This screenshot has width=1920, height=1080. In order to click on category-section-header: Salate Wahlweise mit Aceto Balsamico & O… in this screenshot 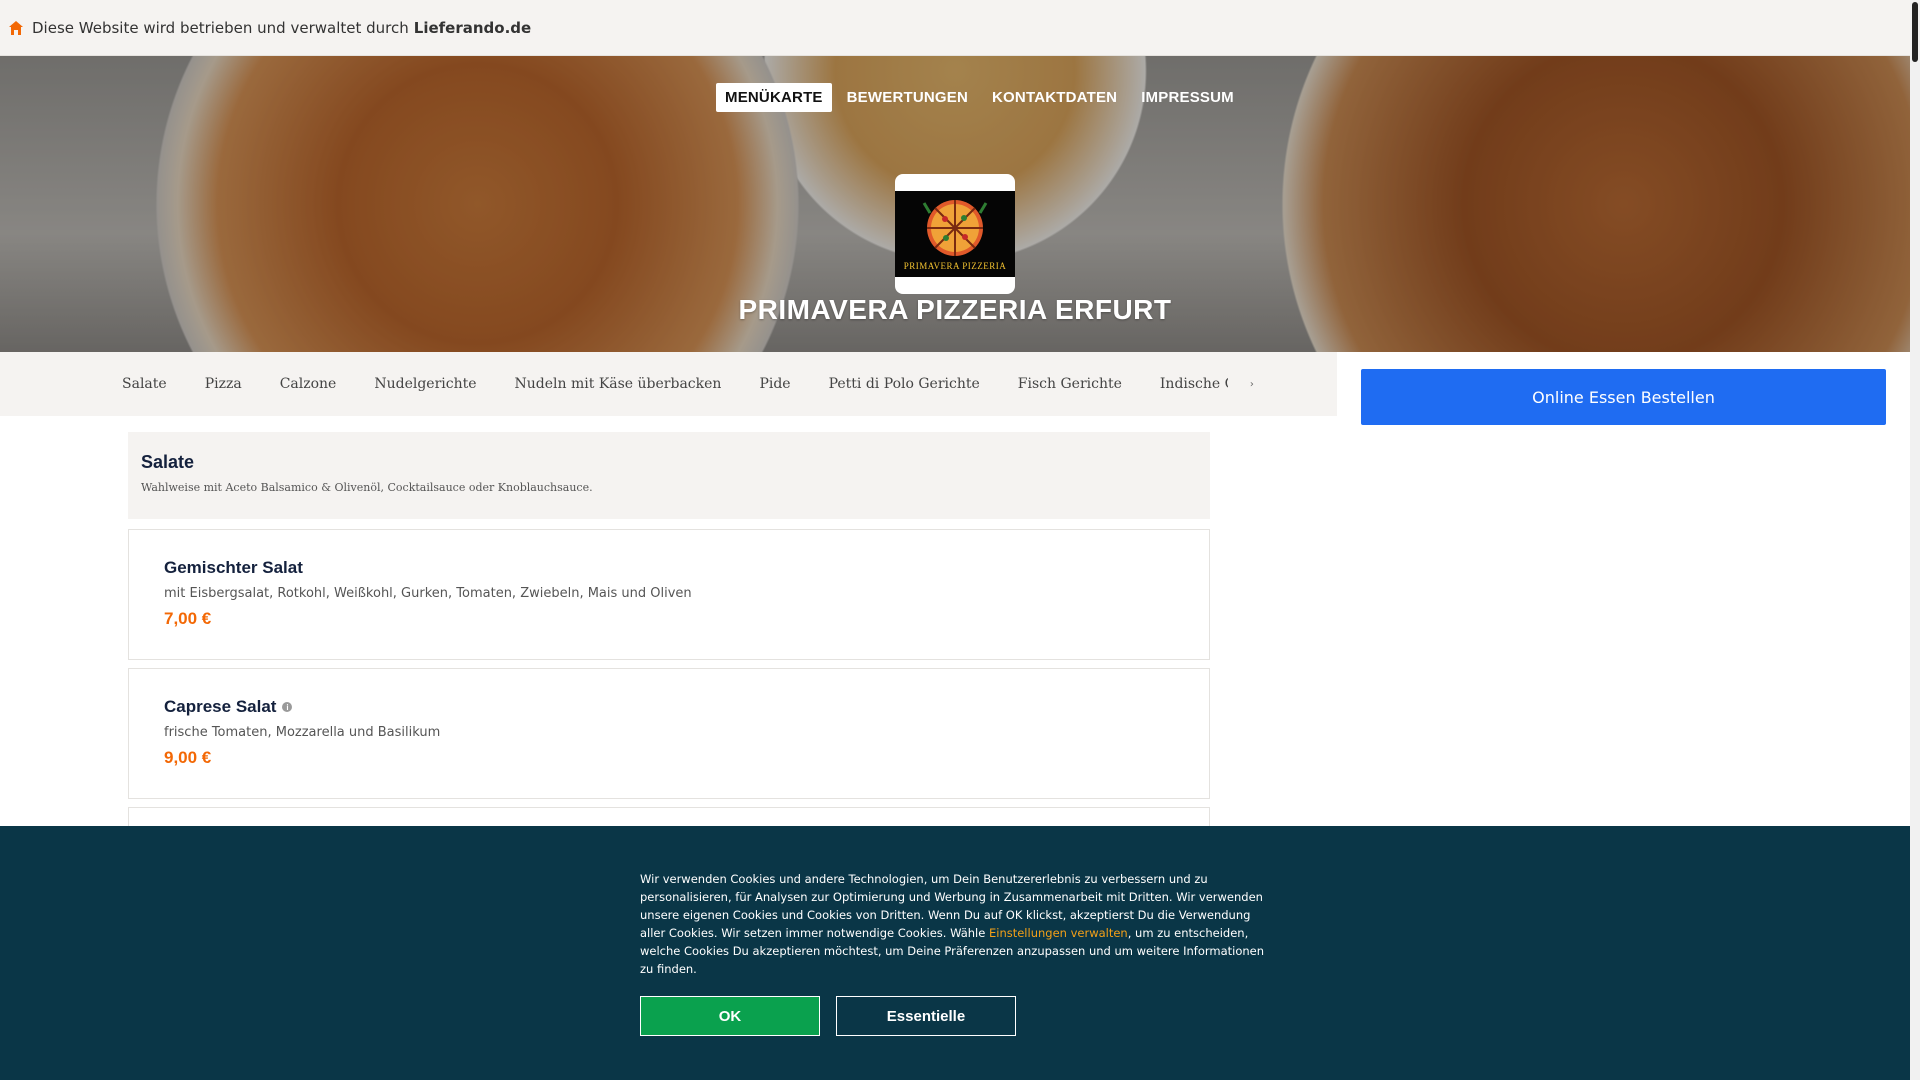, I will do `click(669, 475)`.